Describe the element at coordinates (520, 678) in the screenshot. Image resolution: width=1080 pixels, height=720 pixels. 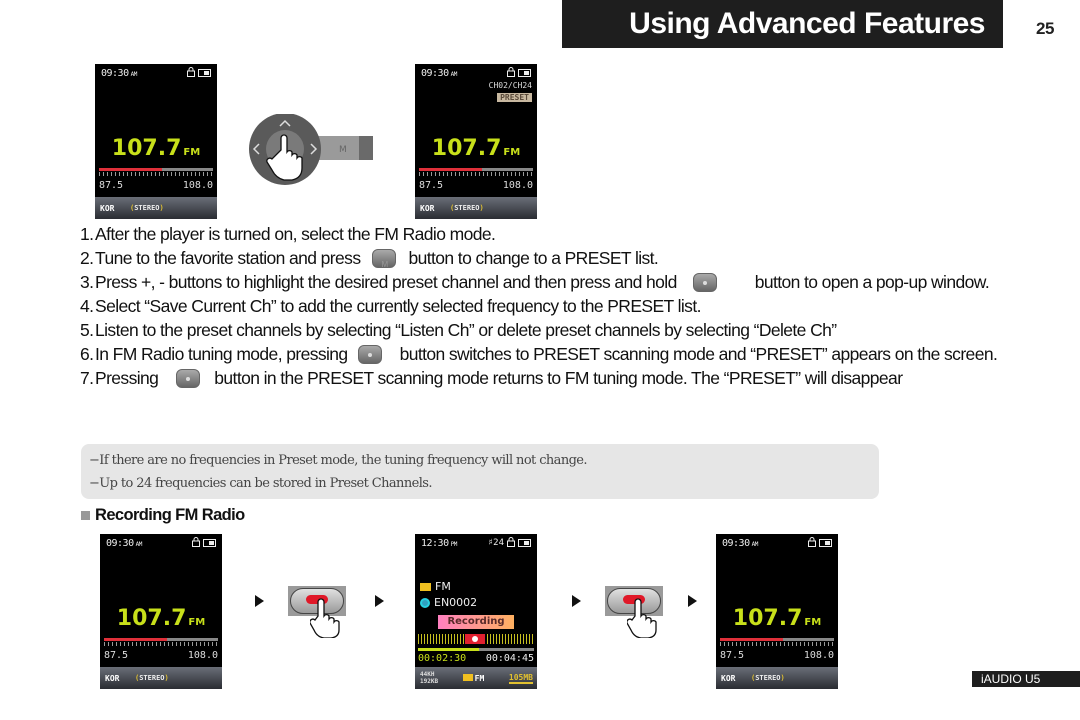
I see `memory-indicator: 105MB` at that location.